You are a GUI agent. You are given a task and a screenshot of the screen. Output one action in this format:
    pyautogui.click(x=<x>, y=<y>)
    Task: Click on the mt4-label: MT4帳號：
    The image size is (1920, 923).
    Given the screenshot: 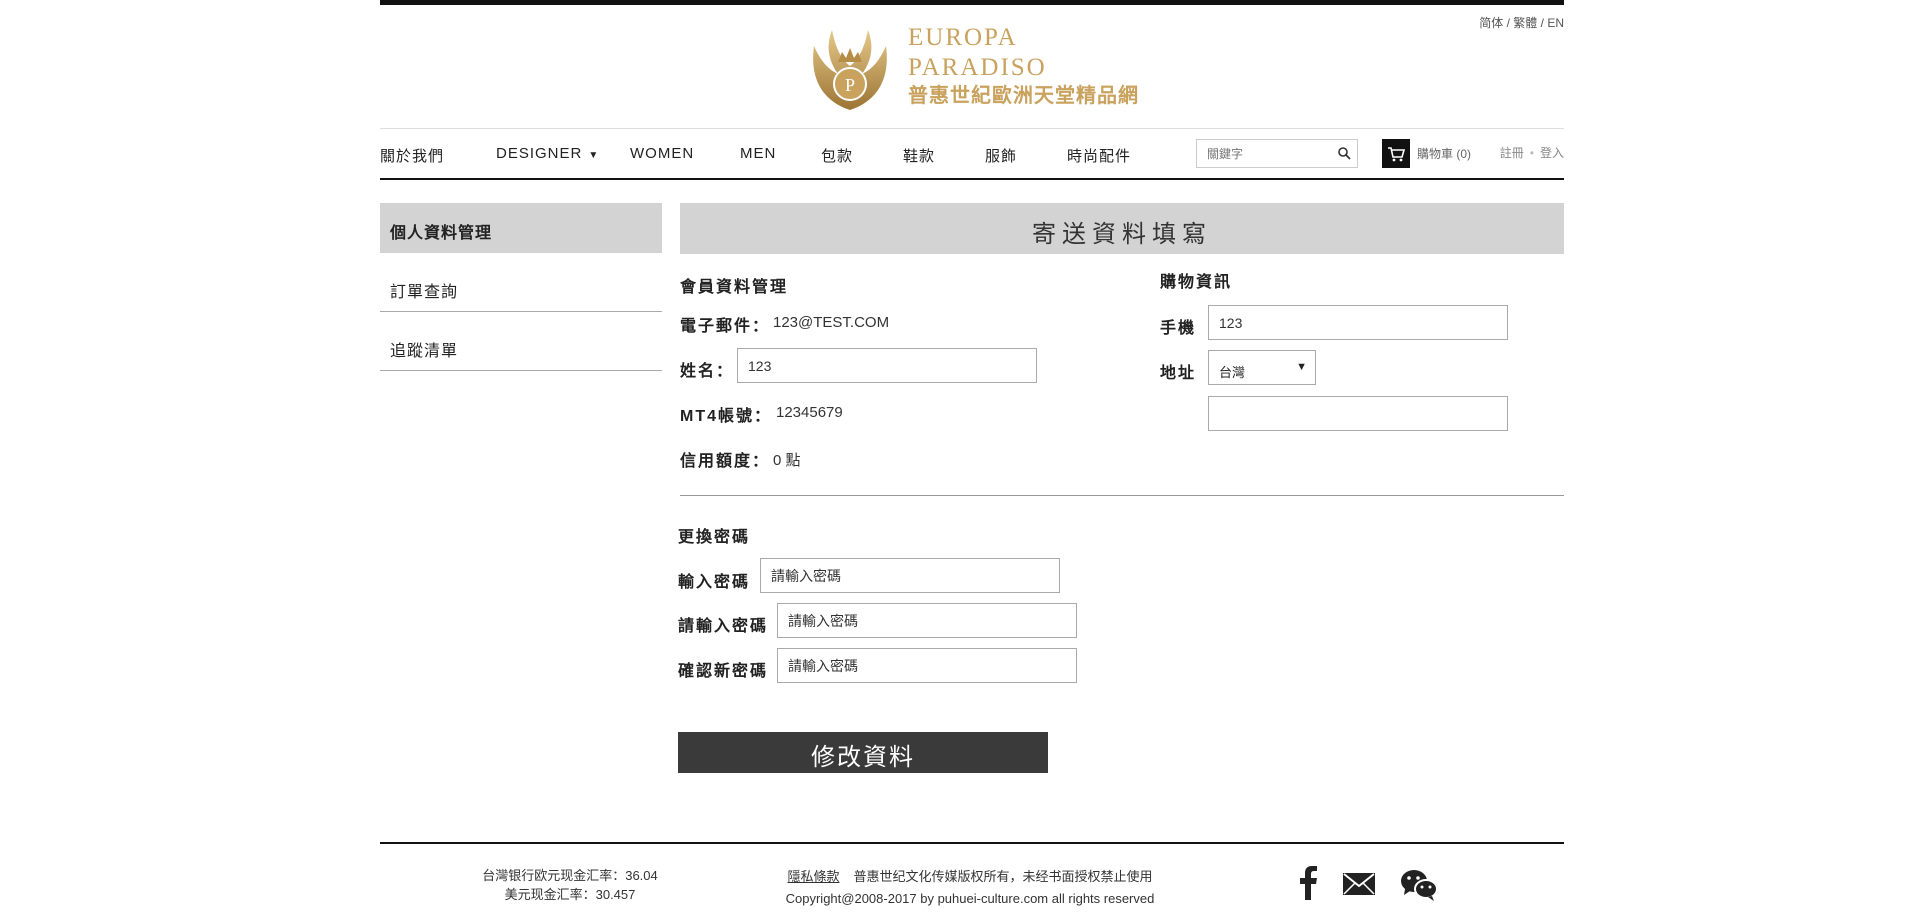 What is the action you would take?
    pyautogui.click(x=726, y=416)
    